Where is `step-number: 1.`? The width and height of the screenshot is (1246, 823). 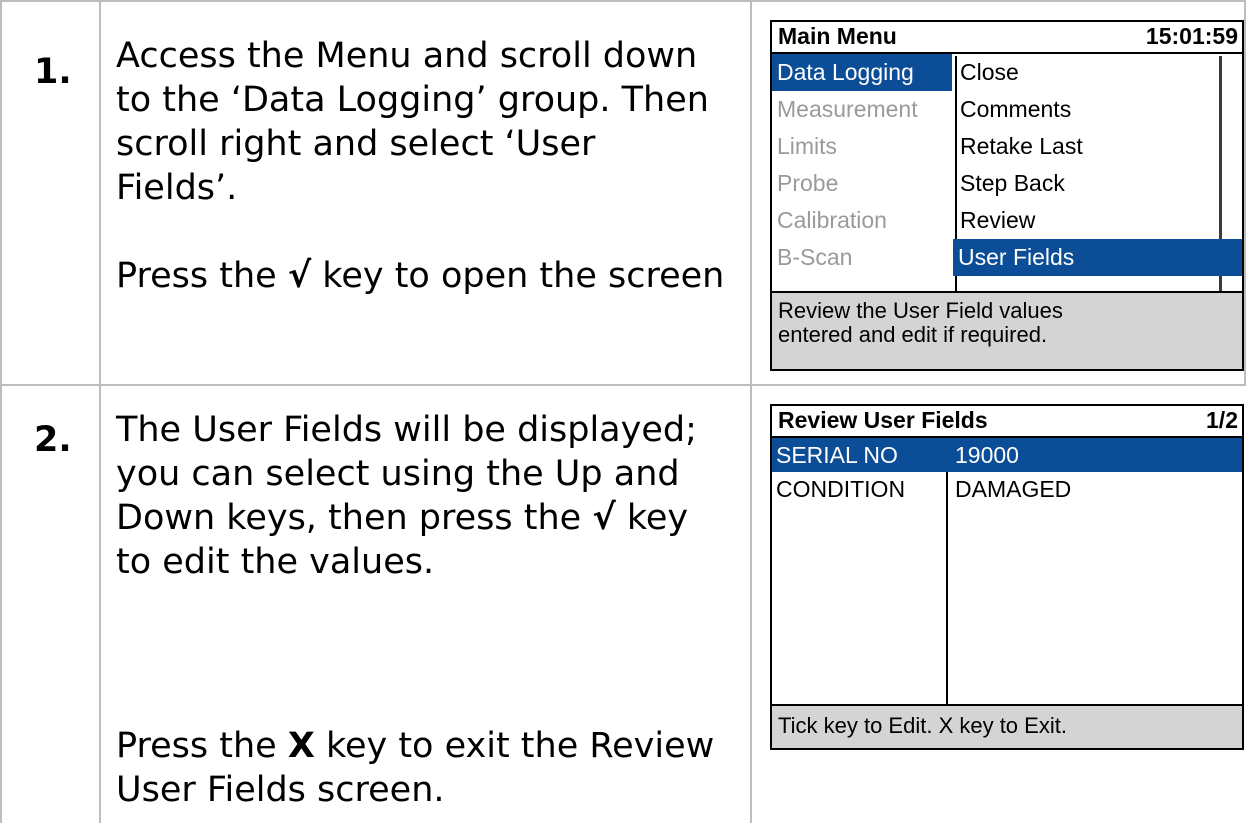 step-number: 1. is located at coordinates (53, 72).